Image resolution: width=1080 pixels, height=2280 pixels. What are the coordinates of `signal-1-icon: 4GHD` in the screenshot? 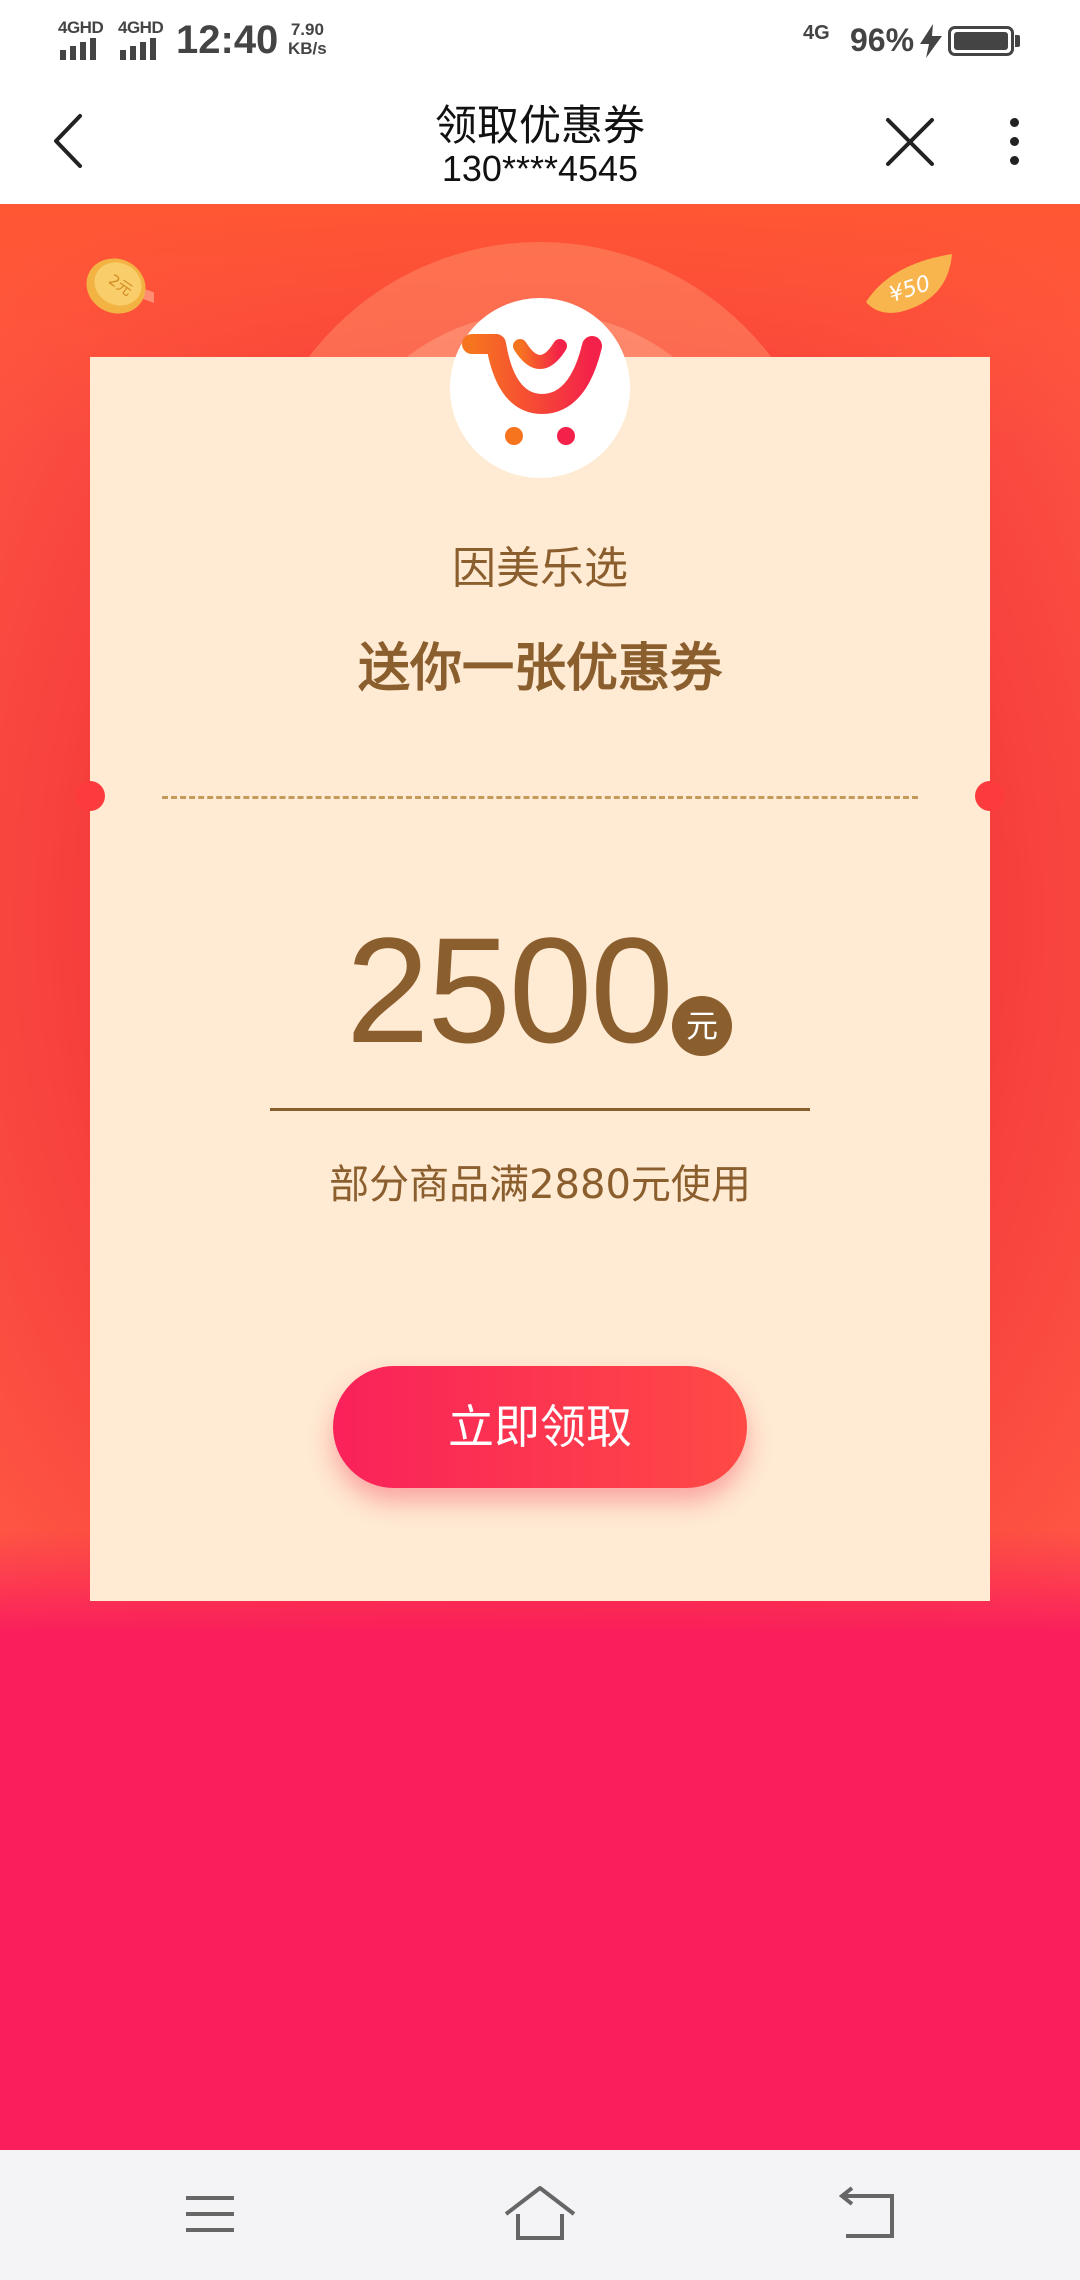 It's located at (83, 39).